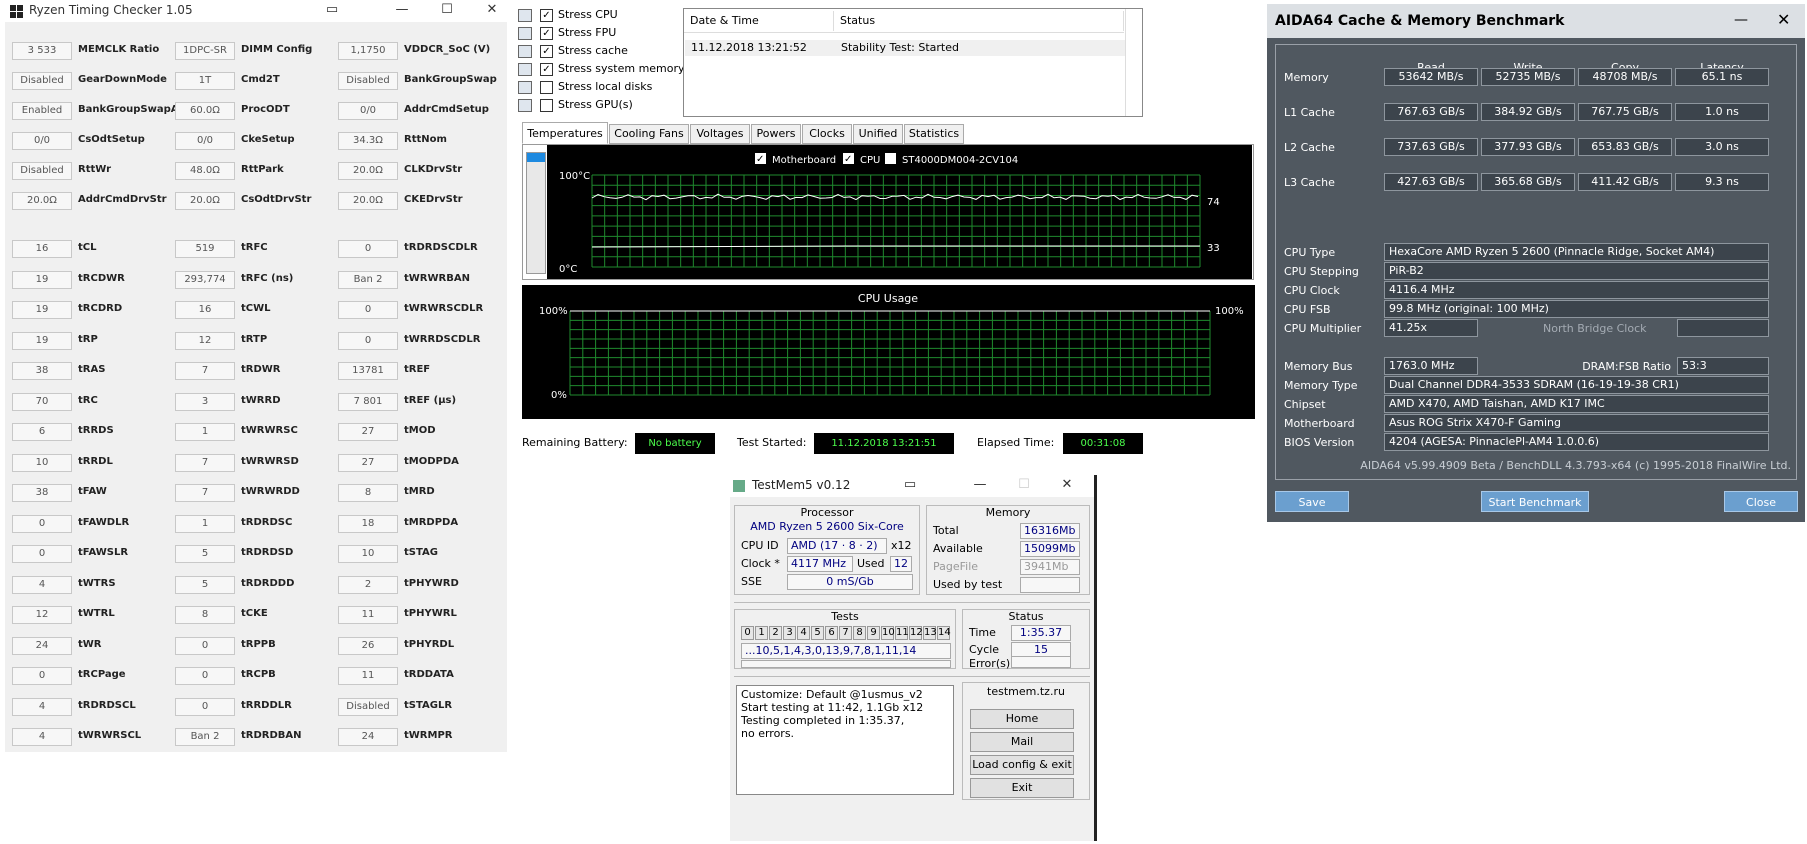  Describe the element at coordinates (525, 69) in the screenshot. I see `memory-icon` at that location.